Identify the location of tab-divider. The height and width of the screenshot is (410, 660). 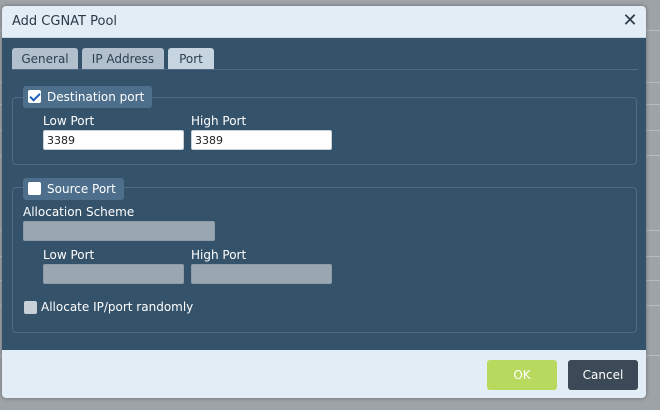
(325, 69).